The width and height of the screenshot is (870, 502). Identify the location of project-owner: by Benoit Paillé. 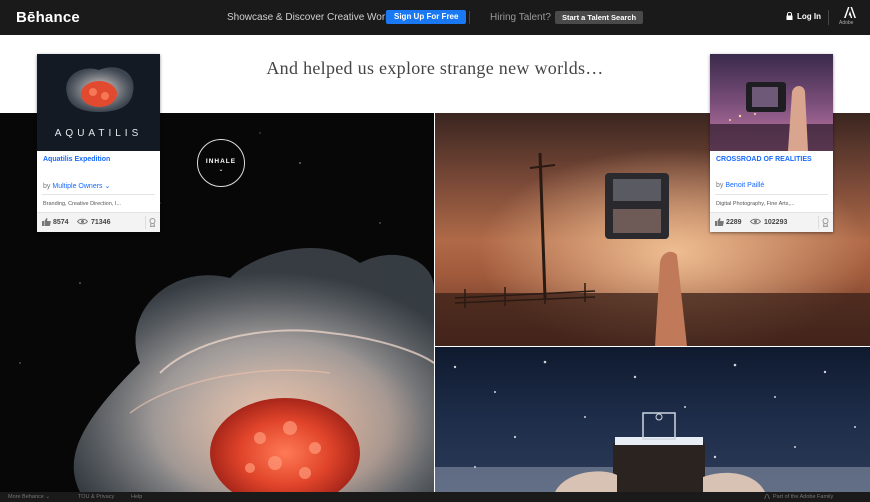
(740, 185).